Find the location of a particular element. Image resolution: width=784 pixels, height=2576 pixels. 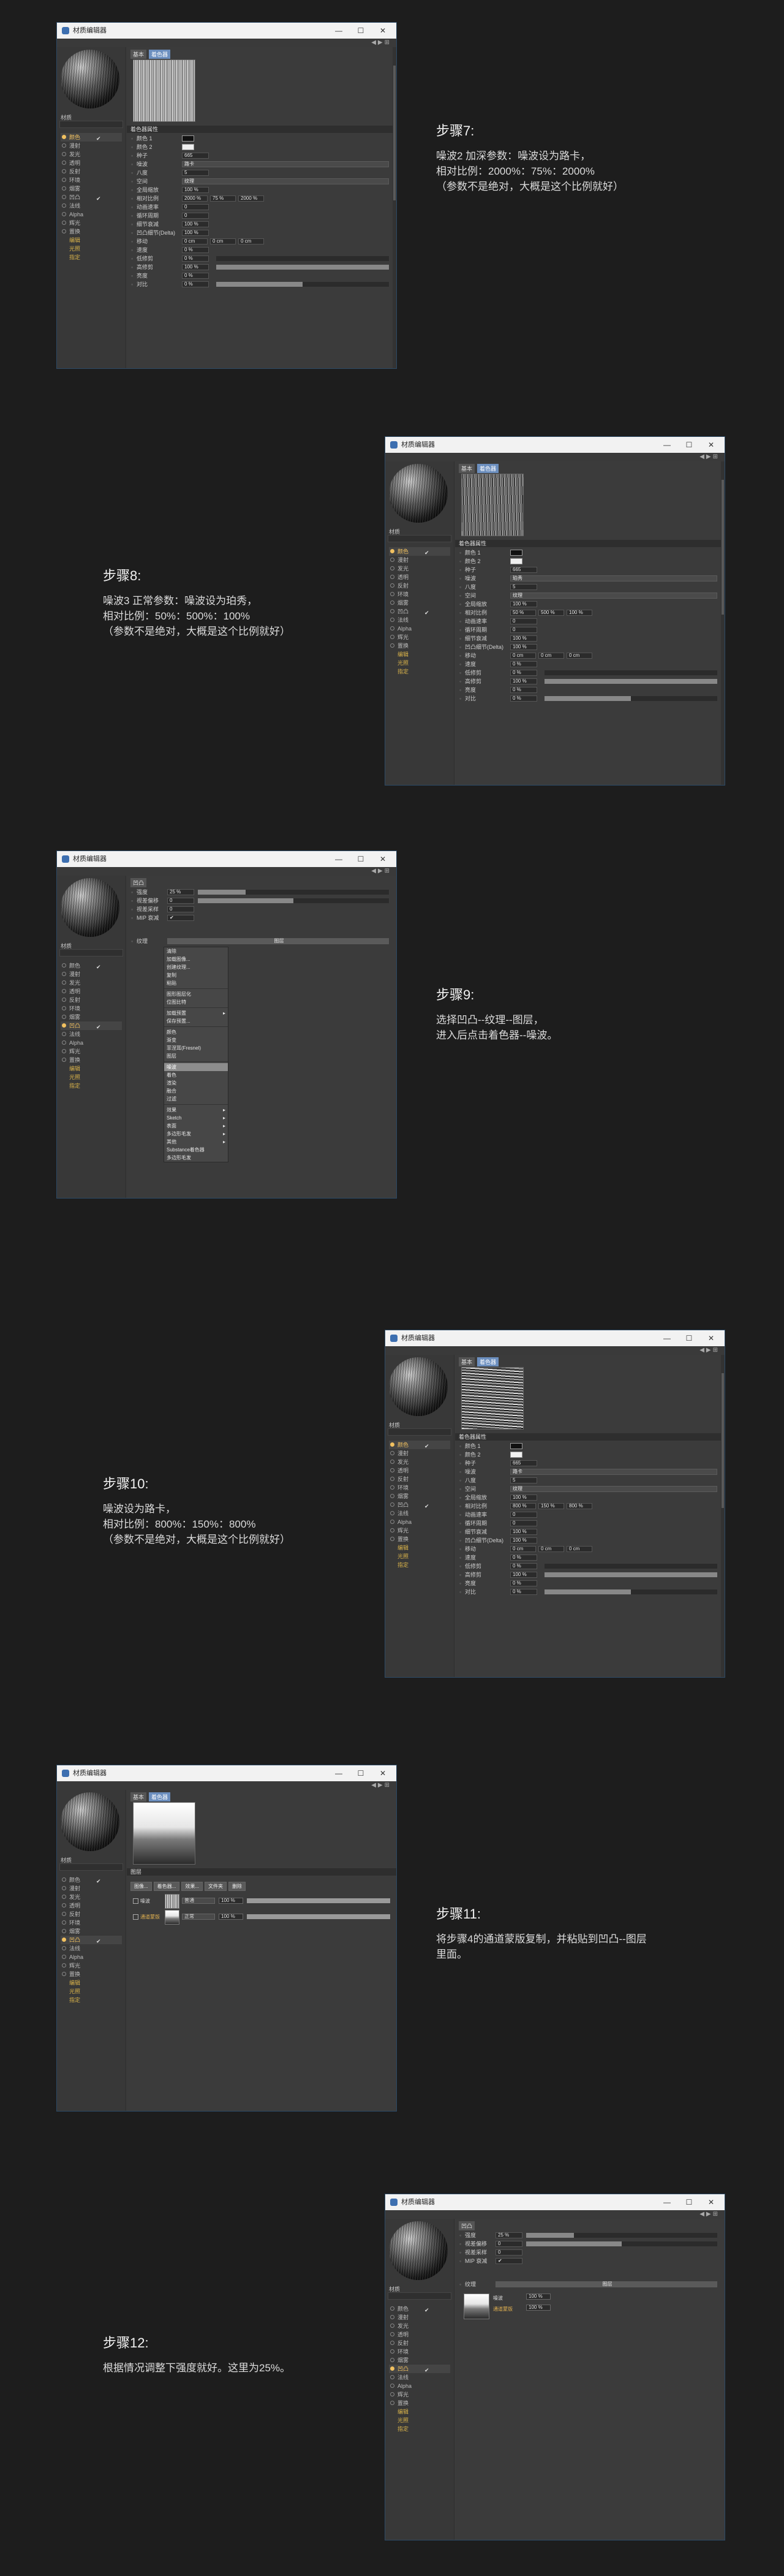

param-field: 665 is located at coordinates (524, 570).